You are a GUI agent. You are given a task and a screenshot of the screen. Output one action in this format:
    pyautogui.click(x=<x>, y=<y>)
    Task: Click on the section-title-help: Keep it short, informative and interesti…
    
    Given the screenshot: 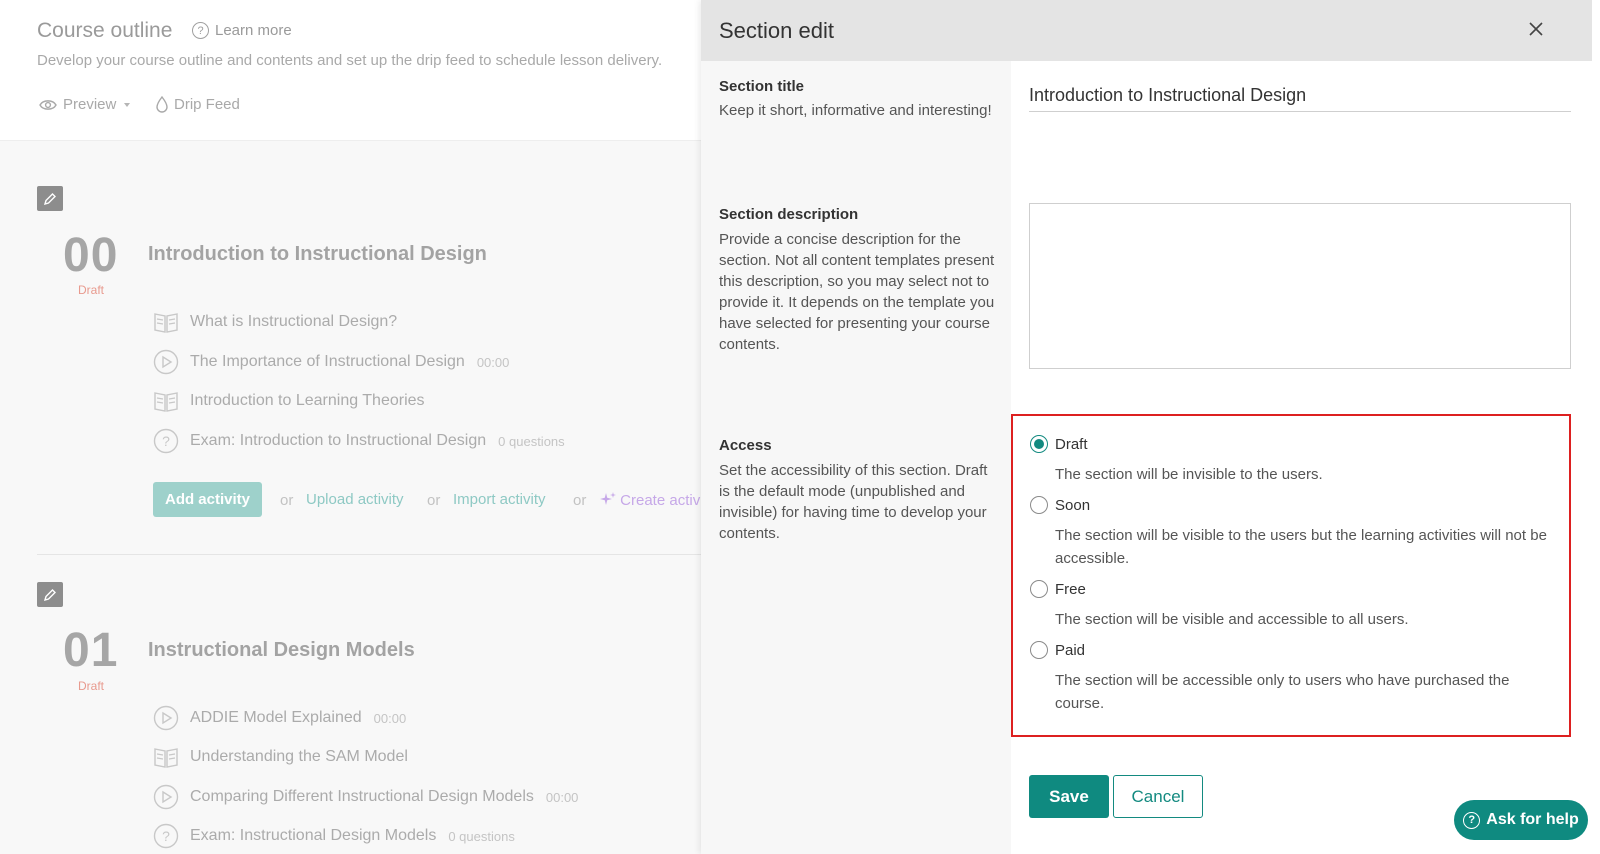 What is the action you would take?
    pyautogui.click(x=855, y=110)
    